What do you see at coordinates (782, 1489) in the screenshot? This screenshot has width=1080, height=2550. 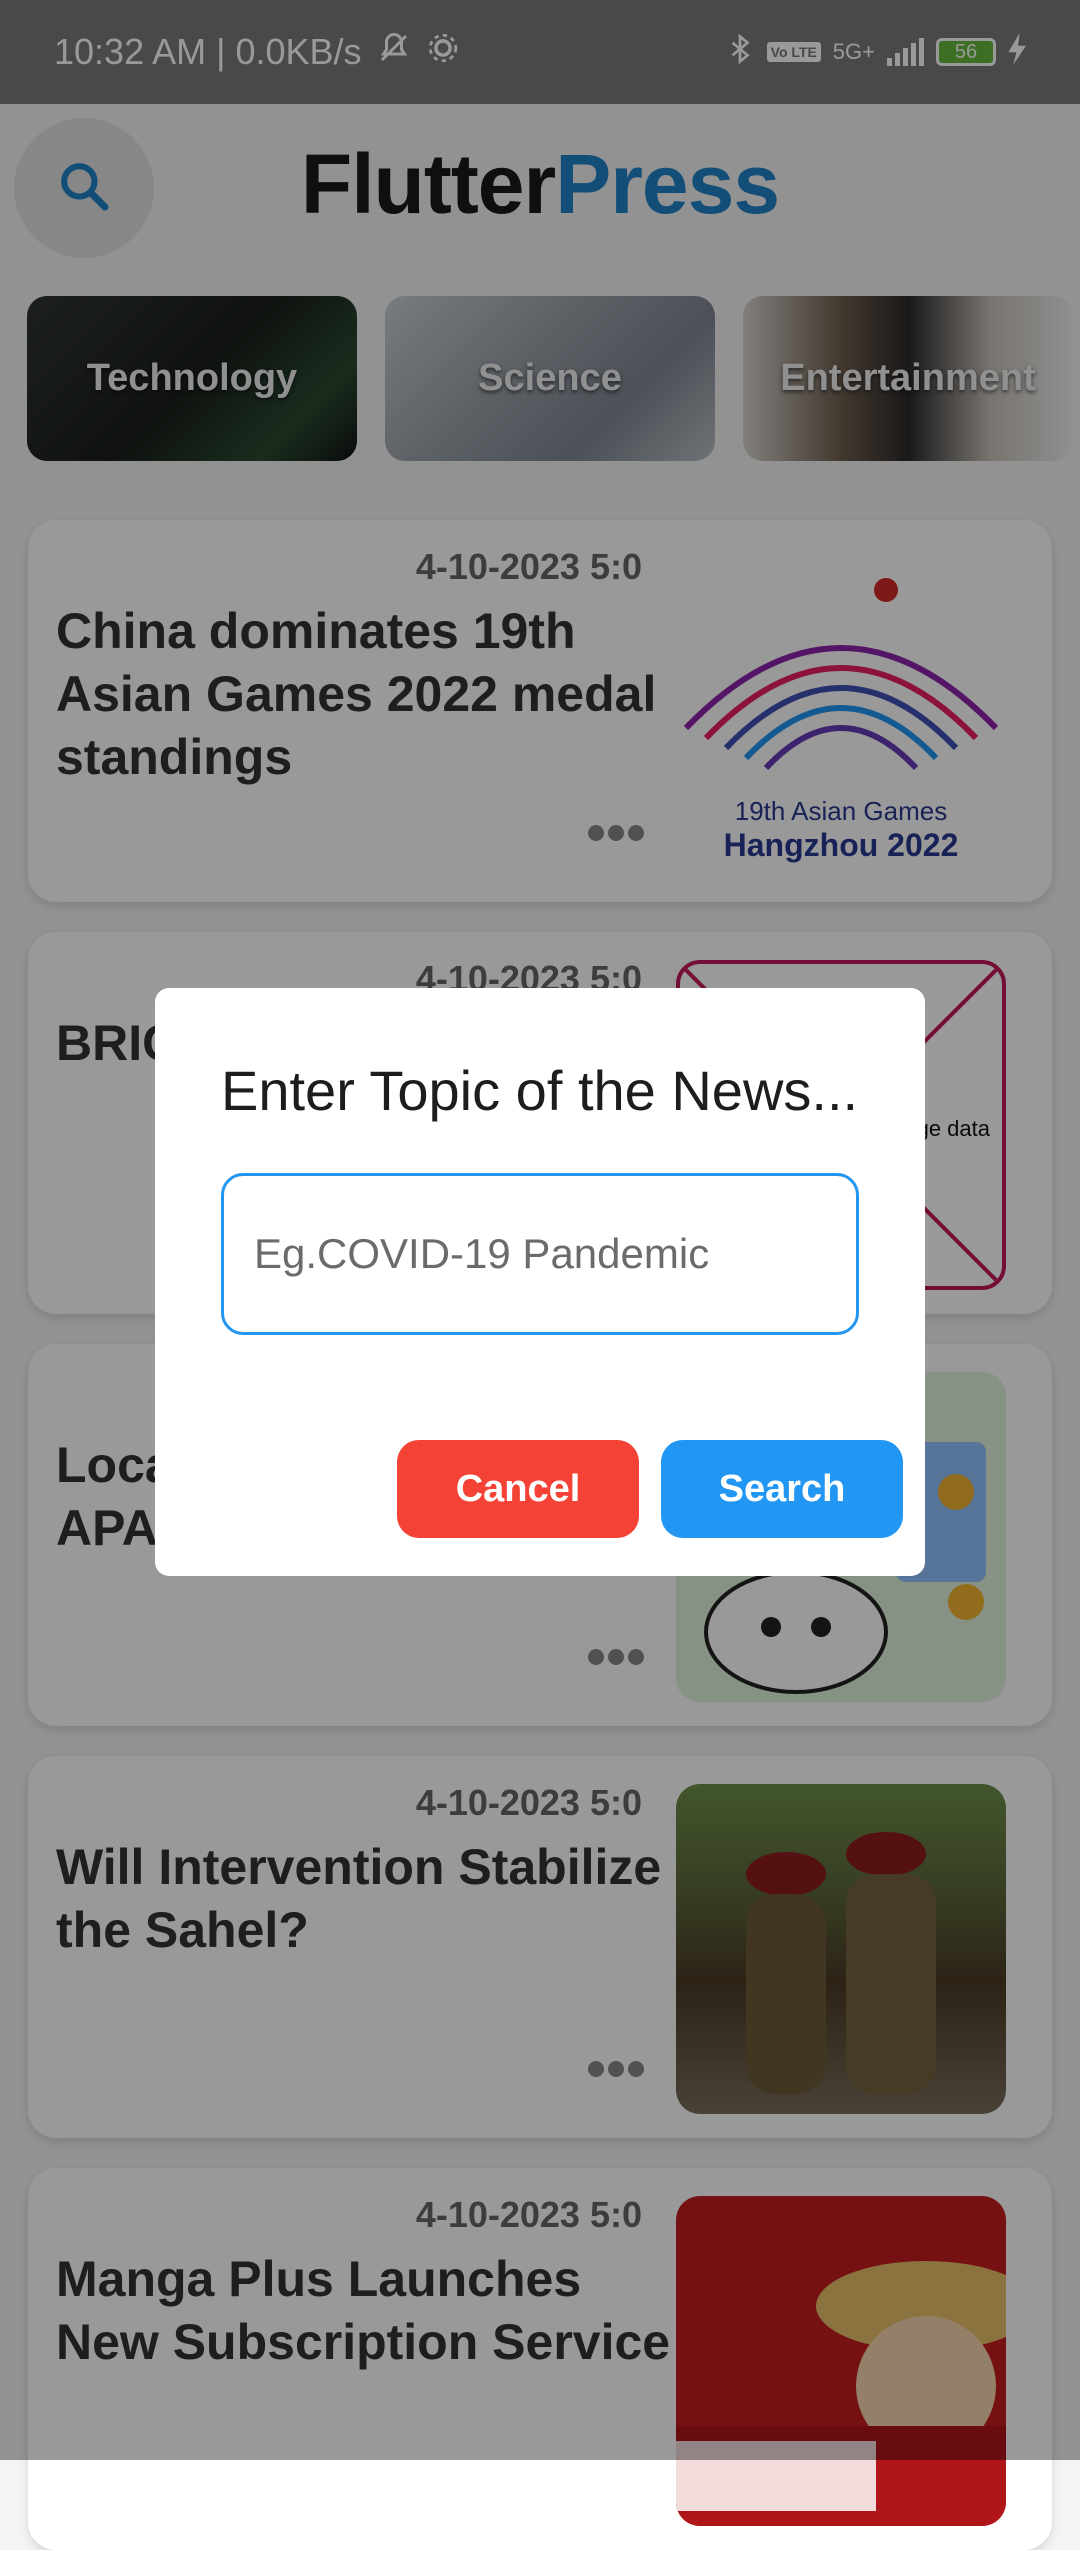 I see `search-submit-button: Search` at bounding box center [782, 1489].